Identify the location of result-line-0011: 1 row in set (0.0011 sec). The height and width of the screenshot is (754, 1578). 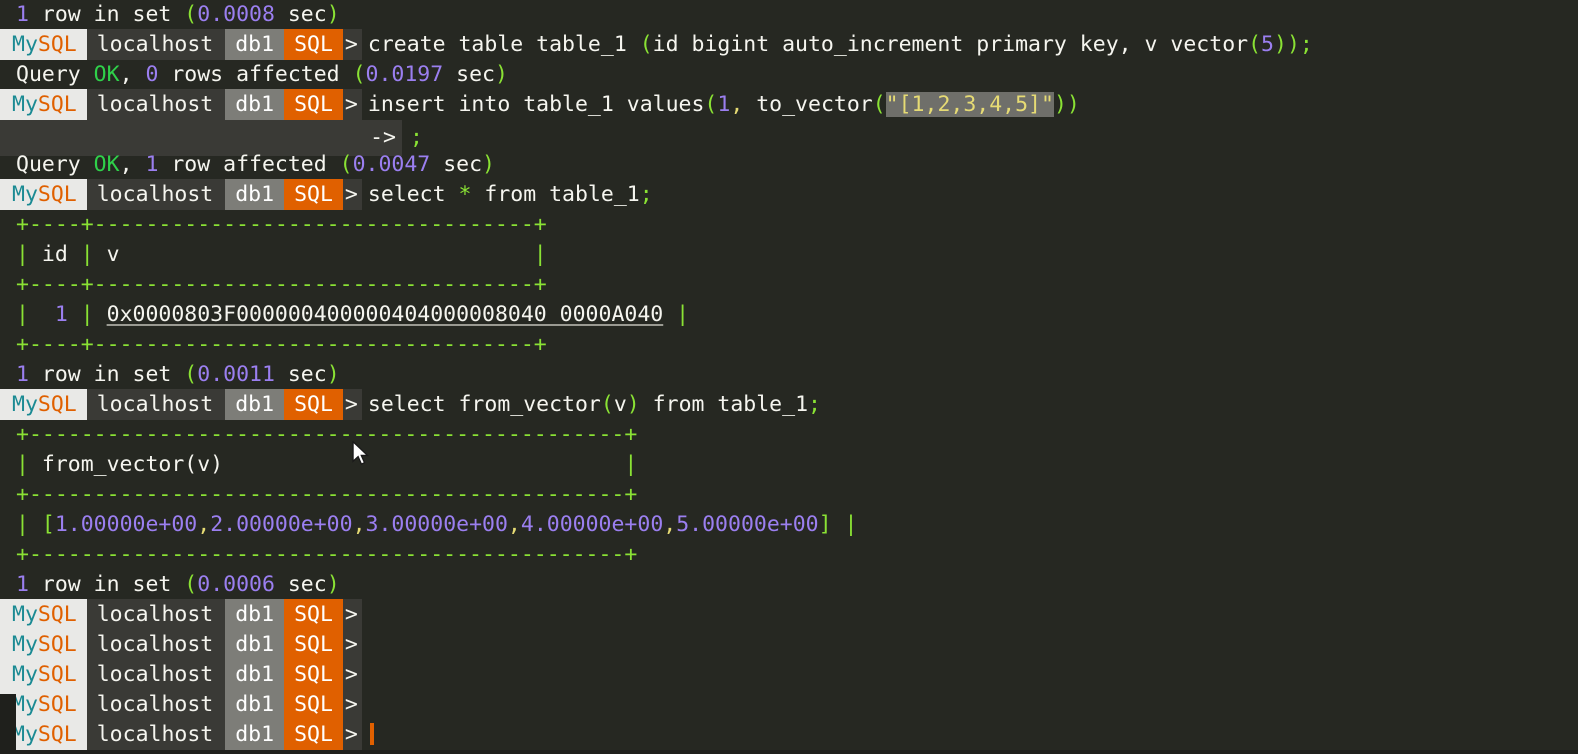
(789, 375).